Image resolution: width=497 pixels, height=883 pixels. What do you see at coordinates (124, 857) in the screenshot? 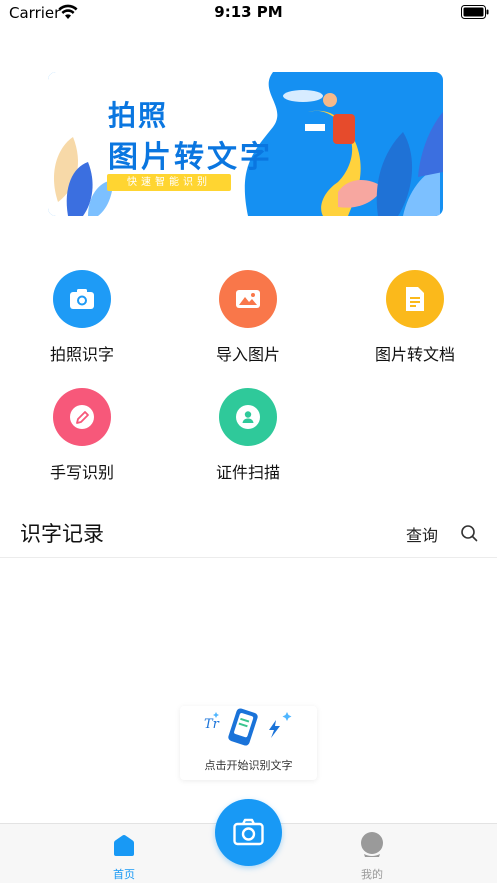
I see `tab-home: 首页` at bounding box center [124, 857].